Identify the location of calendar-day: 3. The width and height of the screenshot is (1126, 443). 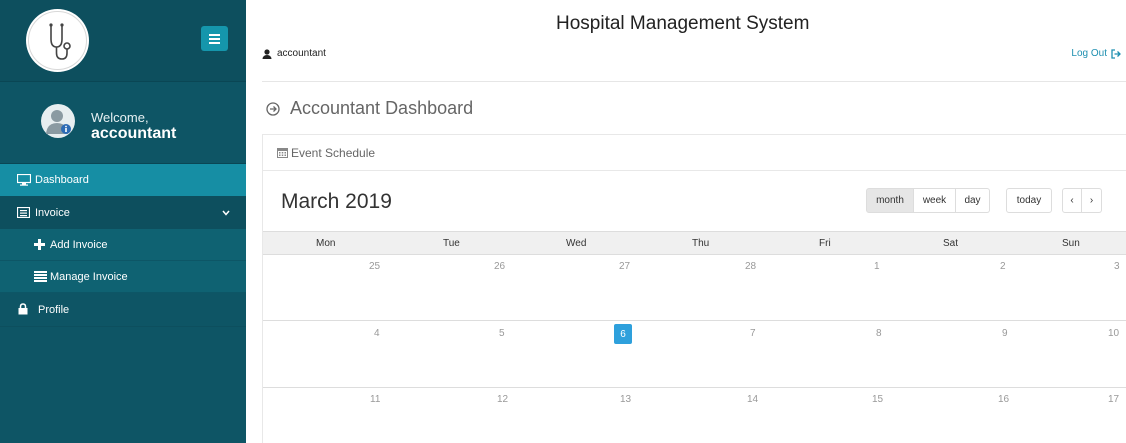
(1117, 266).